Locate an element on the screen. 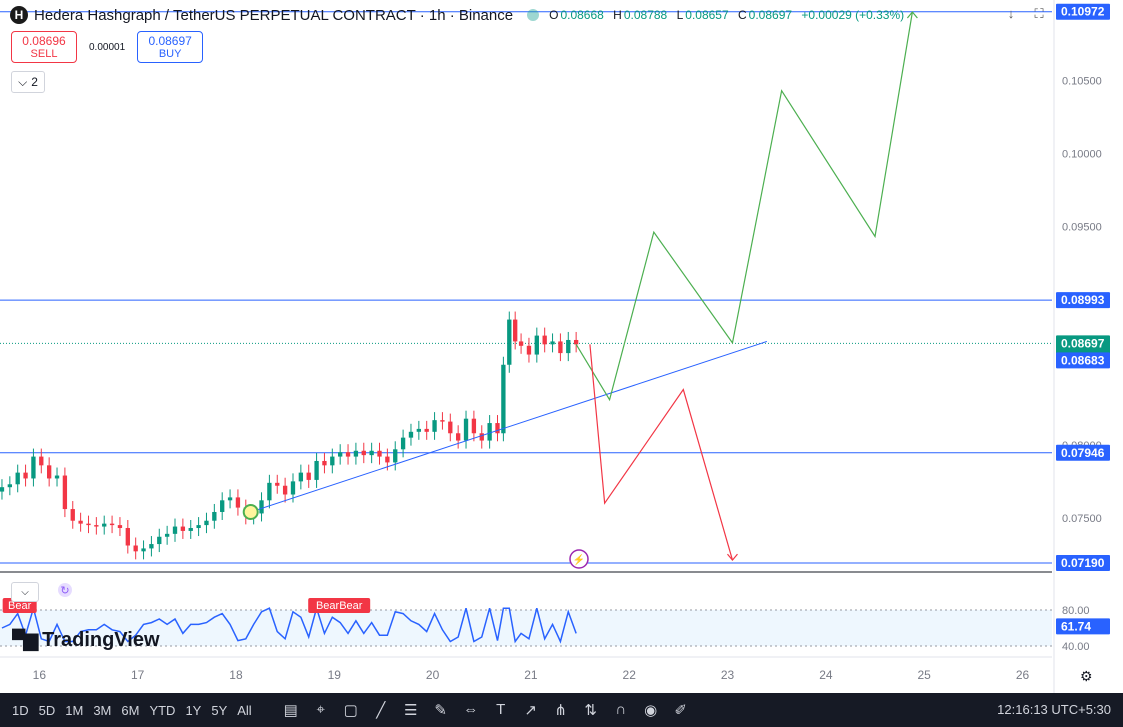 The height and width of the screenshot is (727, 1123). magnet-icon: ∩ is located at coordinates (621, 710).